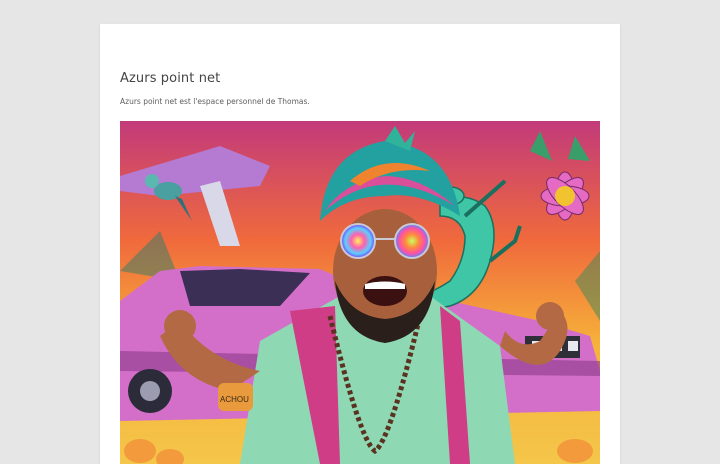 The height and width of the screenshot is (464, 720). What do you see at coordinates (234, 399) in the screenshot?
I see `bracelet-text: ACHOU` at bounding box center [234, 399].